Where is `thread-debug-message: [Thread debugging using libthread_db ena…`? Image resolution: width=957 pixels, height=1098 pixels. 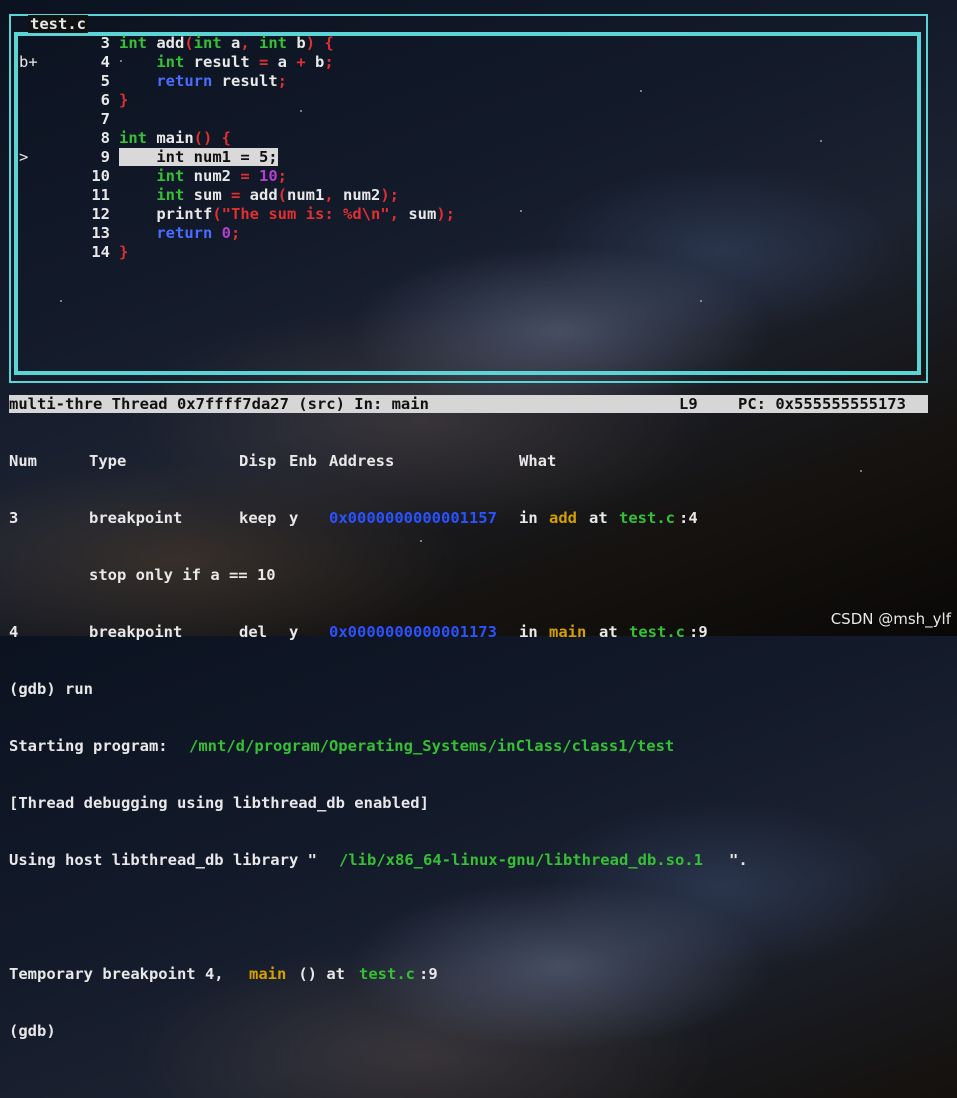
thread-debug-message: [Thread debugging using libthread_db ena… is located at coordinates (219, 803).